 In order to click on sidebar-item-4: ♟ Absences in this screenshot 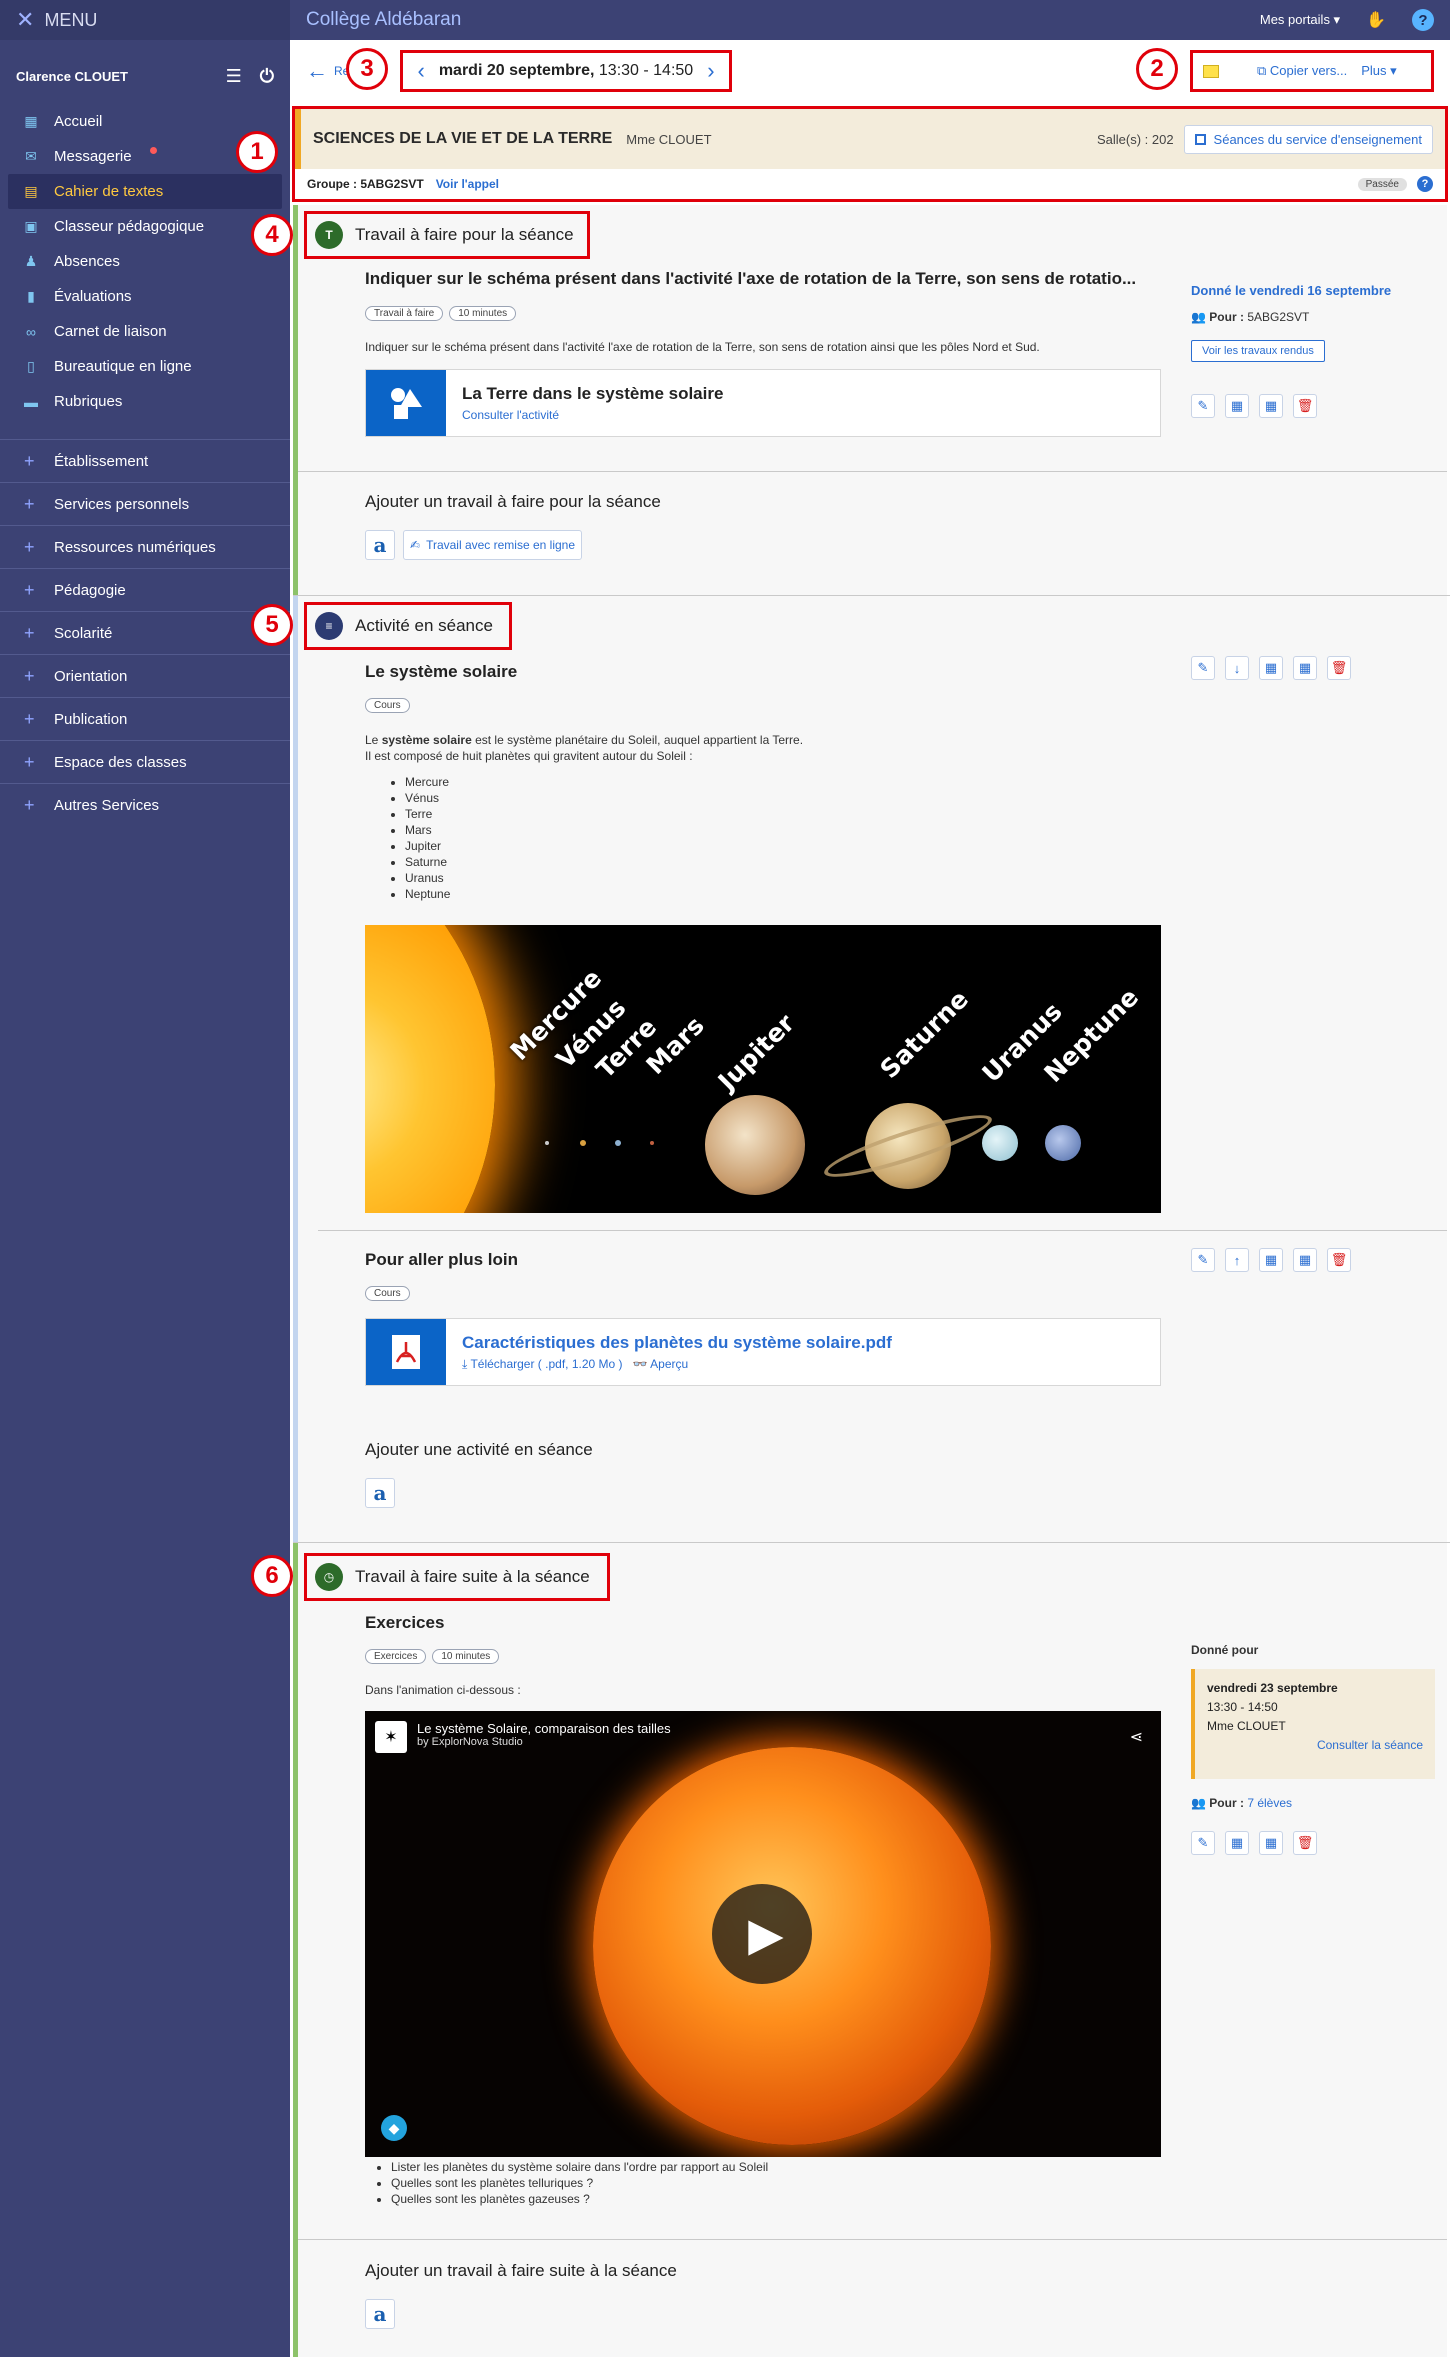, I will do `click(145, 261)`.